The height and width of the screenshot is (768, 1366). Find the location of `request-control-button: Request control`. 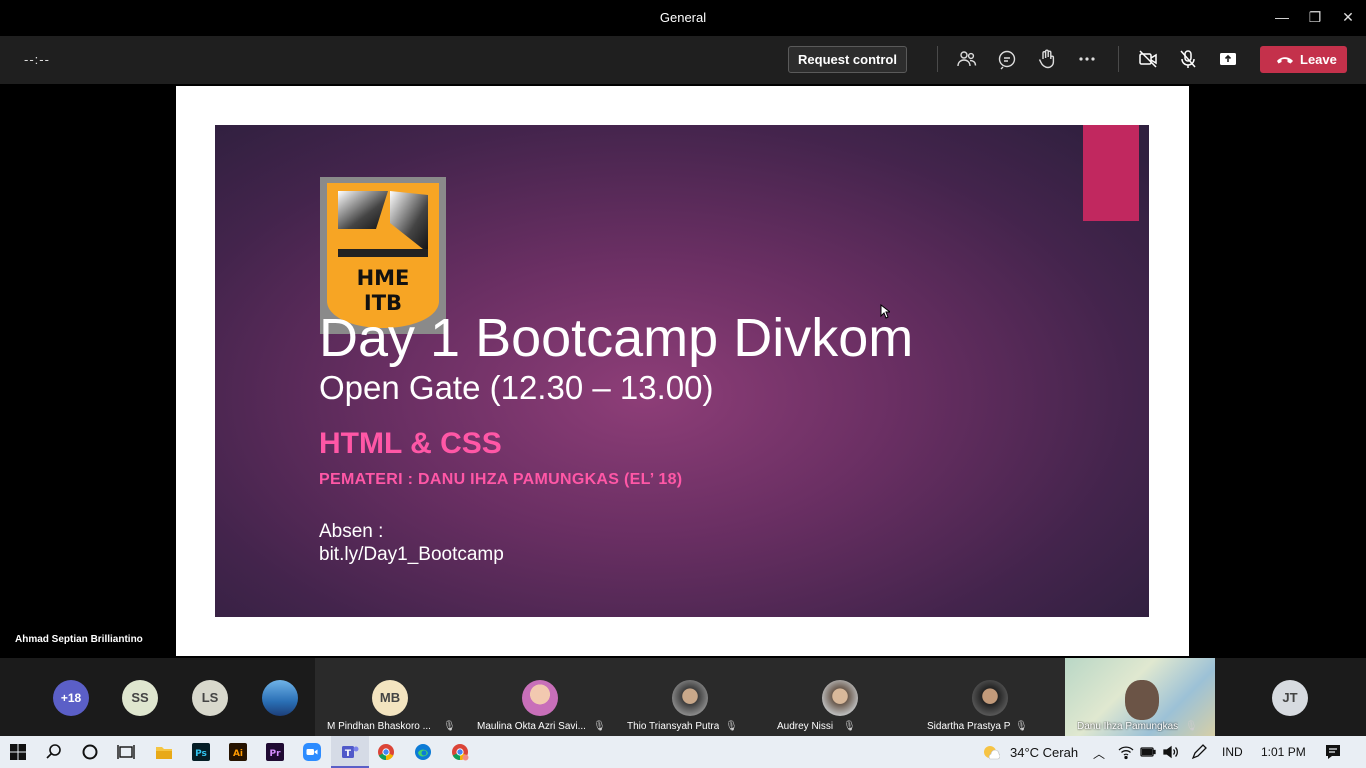

request-control-button: Request control is located at coordinates (847, 59).